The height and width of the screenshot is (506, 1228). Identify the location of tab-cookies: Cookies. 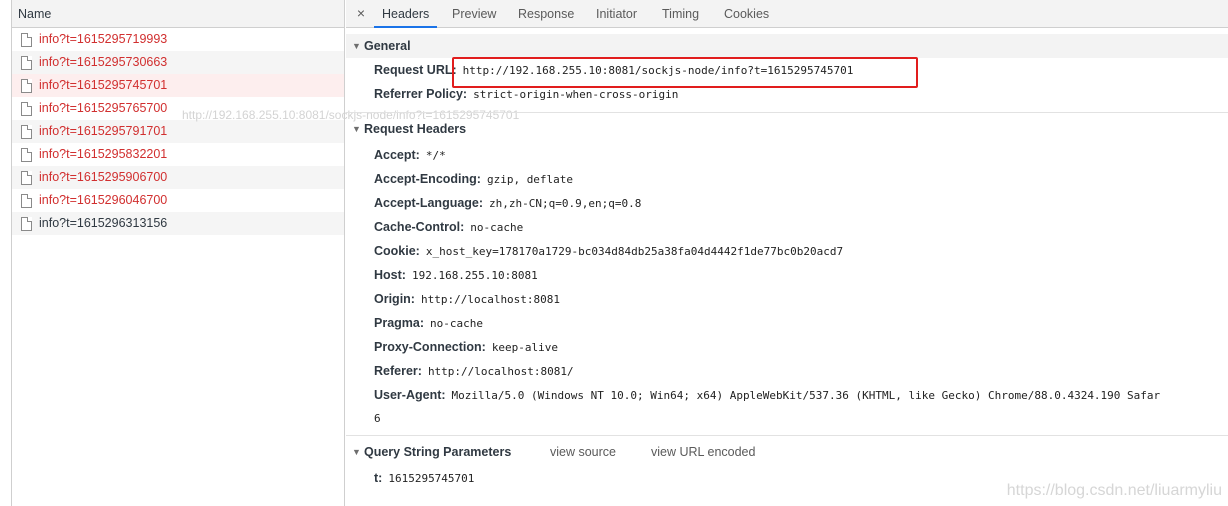
(746, 14).